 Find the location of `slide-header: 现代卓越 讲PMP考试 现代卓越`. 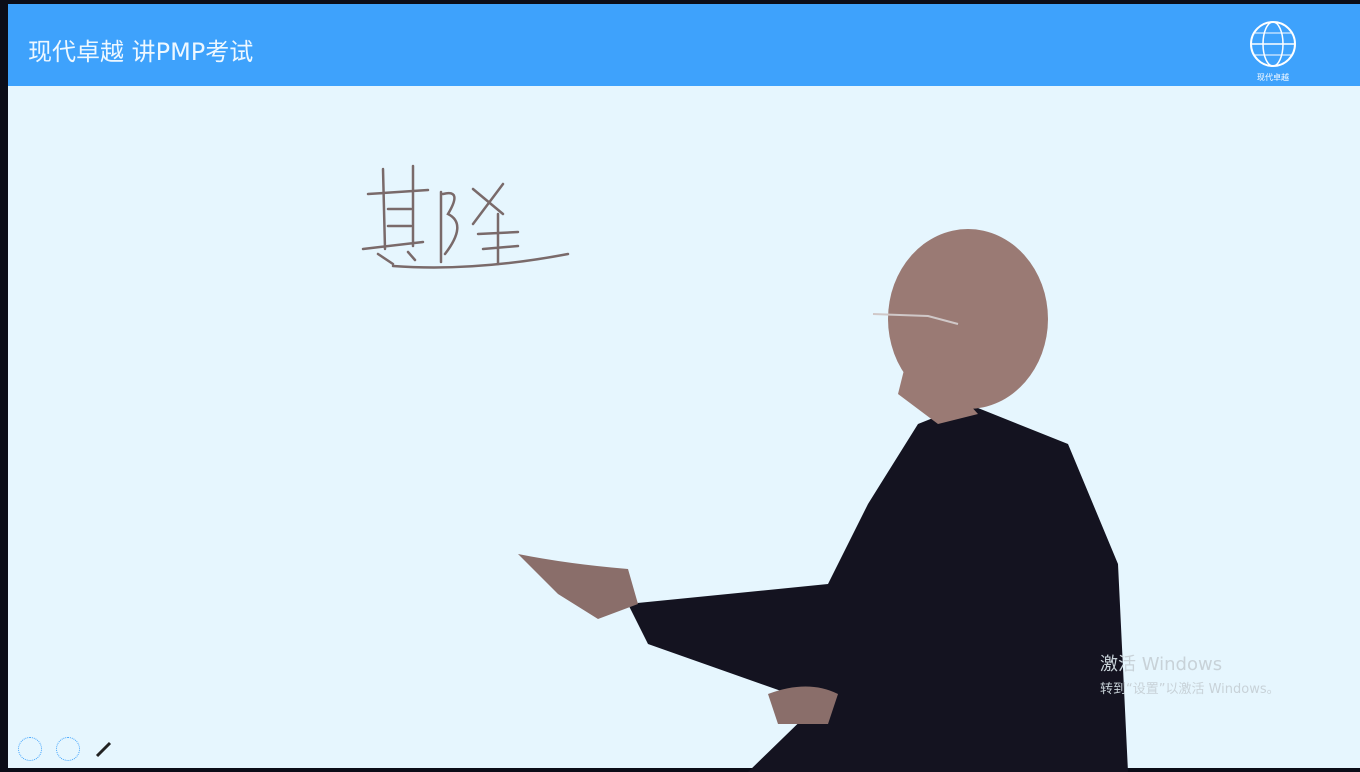

slide-header: 现代卓越 讲PMP考试 现代卓越 is located at coordinates (684, 45).